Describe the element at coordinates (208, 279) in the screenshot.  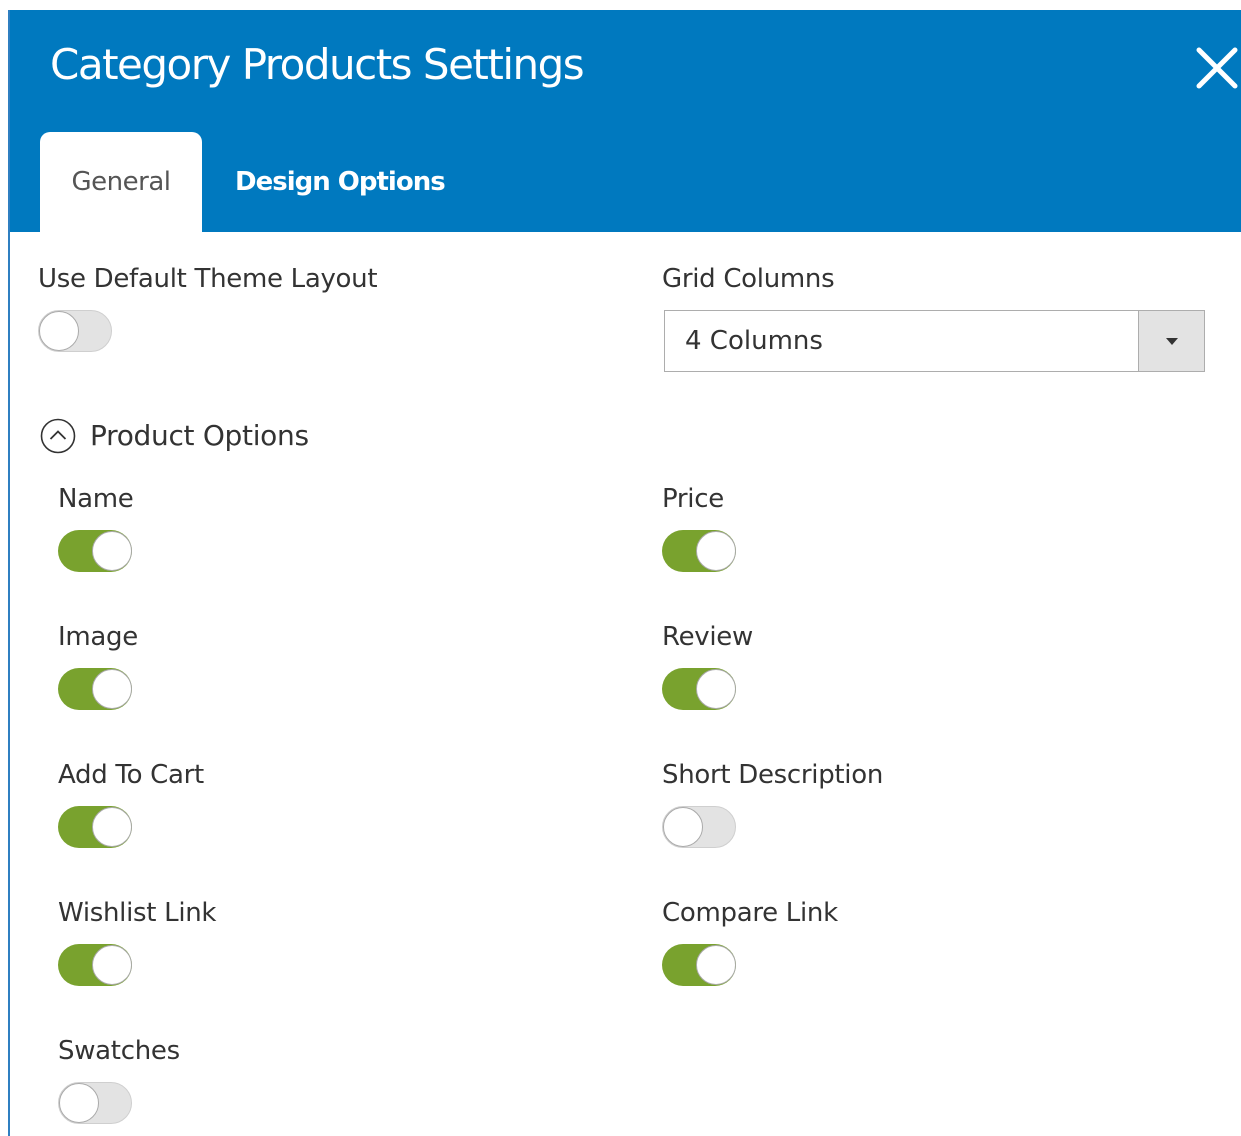
I see `use-default-layout-label: Use Default Theme Layout` at that location.